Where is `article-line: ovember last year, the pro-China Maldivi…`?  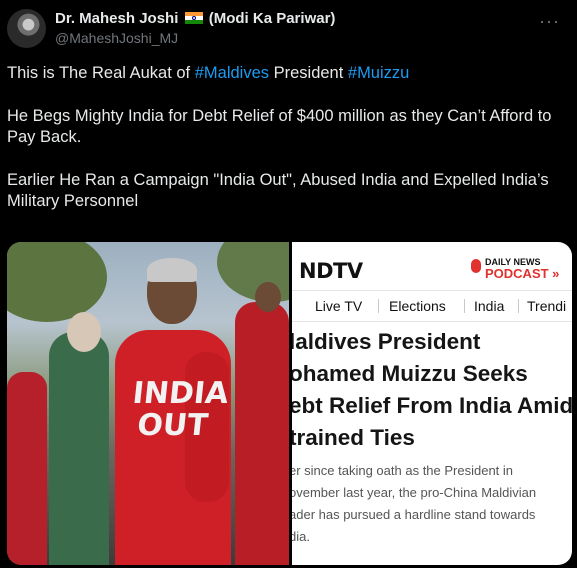
article-line: ovember last year, the pro-China Maldivi… is located at coordinates (414, 492).